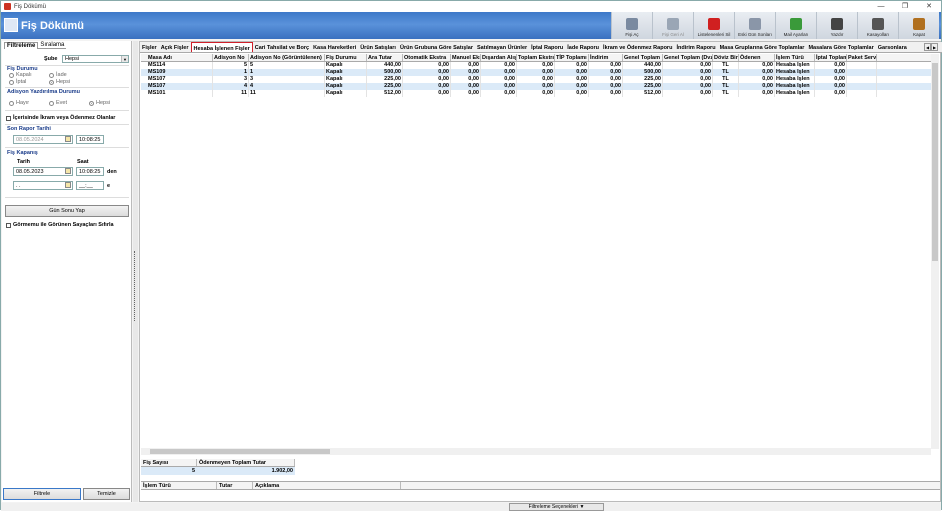 The height and width of the screenshot is (511, 942). Describe the element at coordinates (22, 153) in the screenshot. I see `fis-kapanis-label: Fiş Kapanış` at that location.